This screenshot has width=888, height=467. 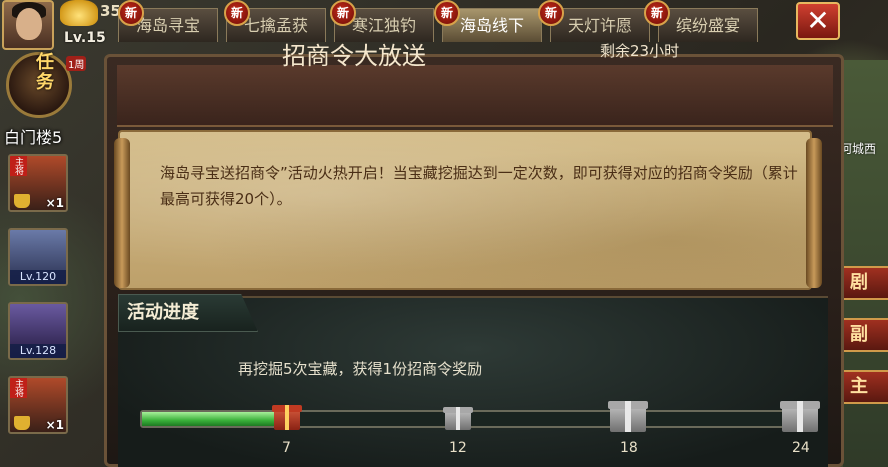 What do you see at coordinates (475, 96) in the screenshot?
I see `panel-header` at bounding box center [475, 96].